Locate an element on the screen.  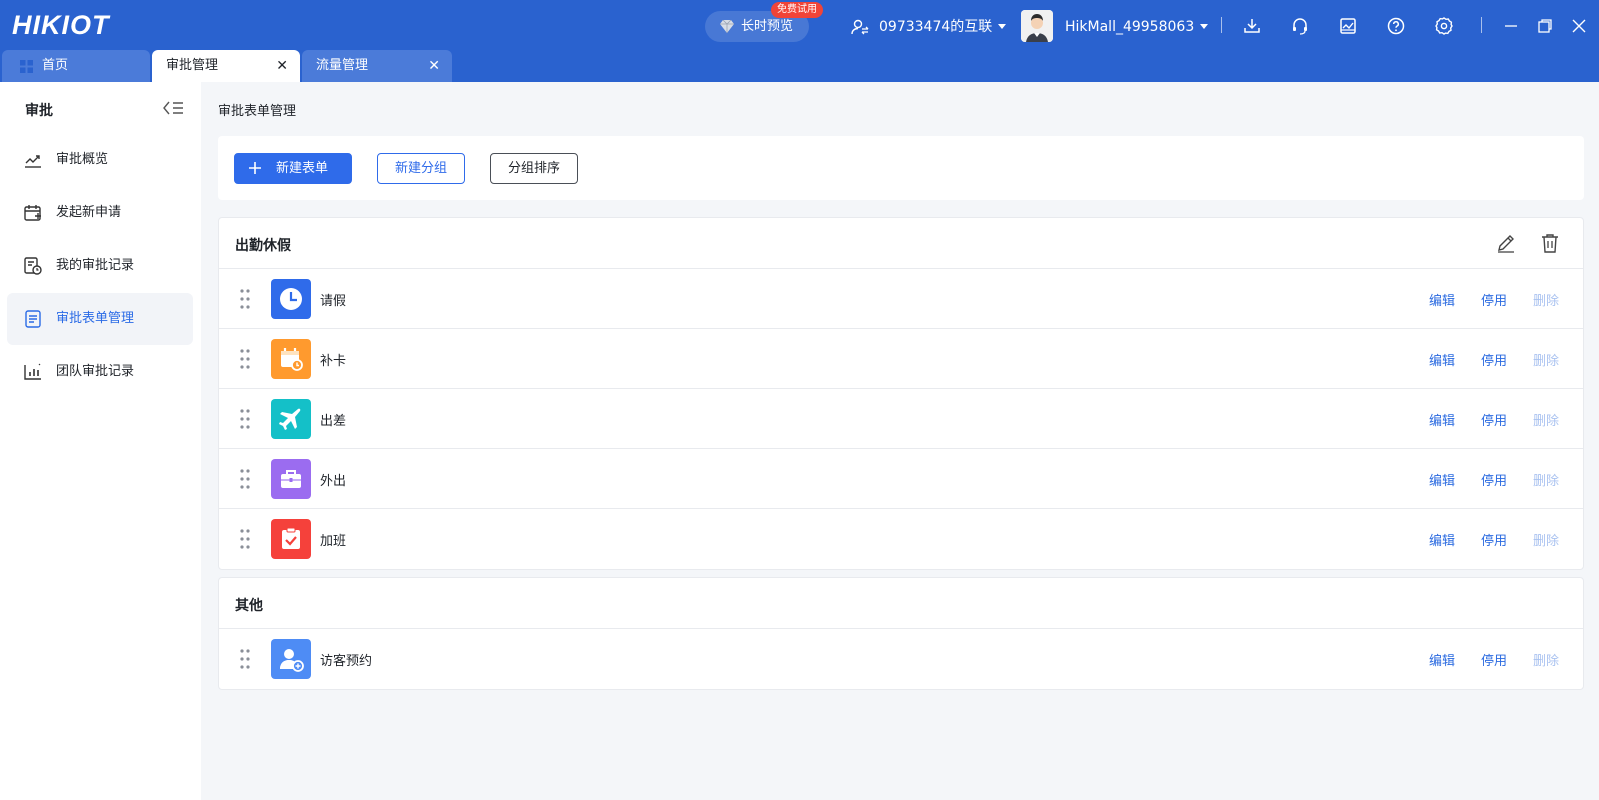
edit-icon is located at coordinates (1506, 243).